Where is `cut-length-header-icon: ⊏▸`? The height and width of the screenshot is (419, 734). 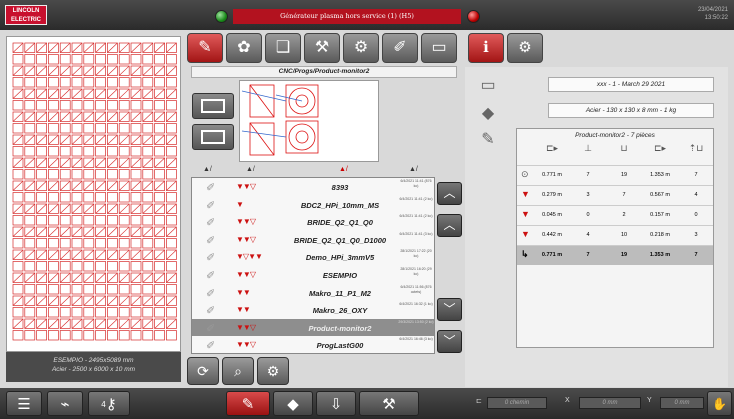
cut-length-header-icon: ⊏▸ is located at coordinates (552, 148).